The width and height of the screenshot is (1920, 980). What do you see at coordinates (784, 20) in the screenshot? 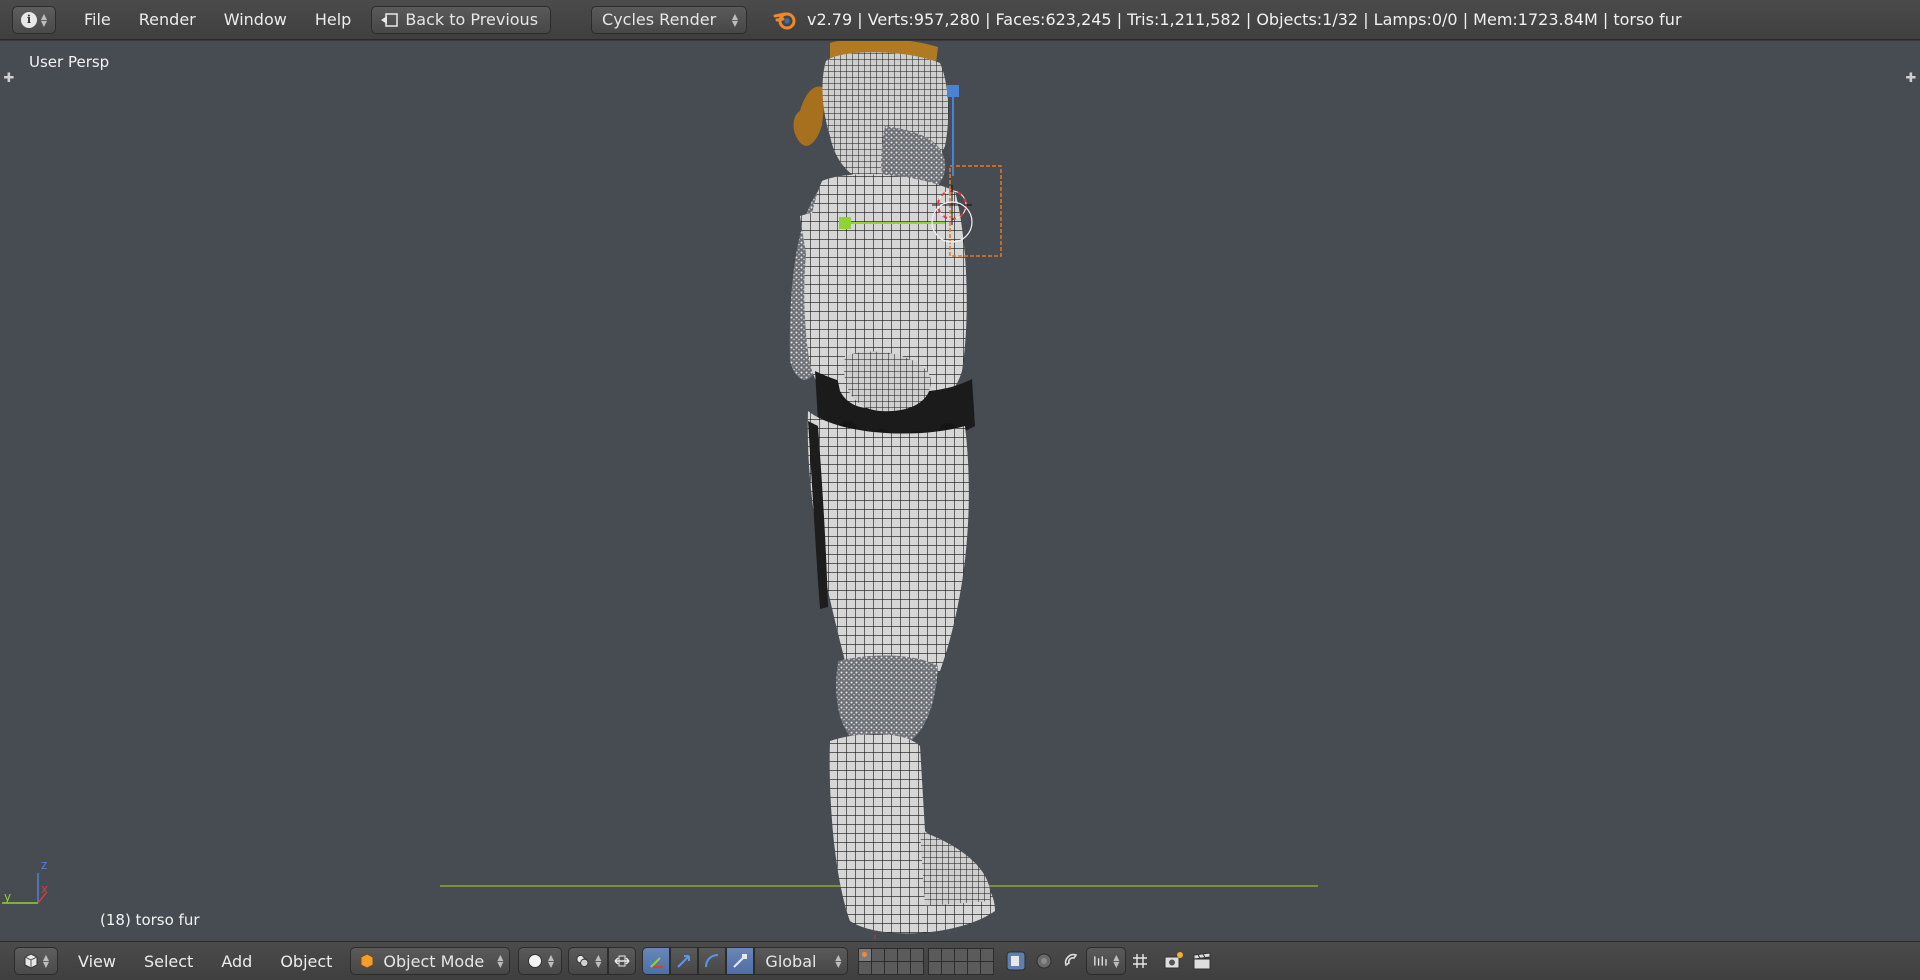
I see `blender-logo-icon` at bounding box center [784, 20].